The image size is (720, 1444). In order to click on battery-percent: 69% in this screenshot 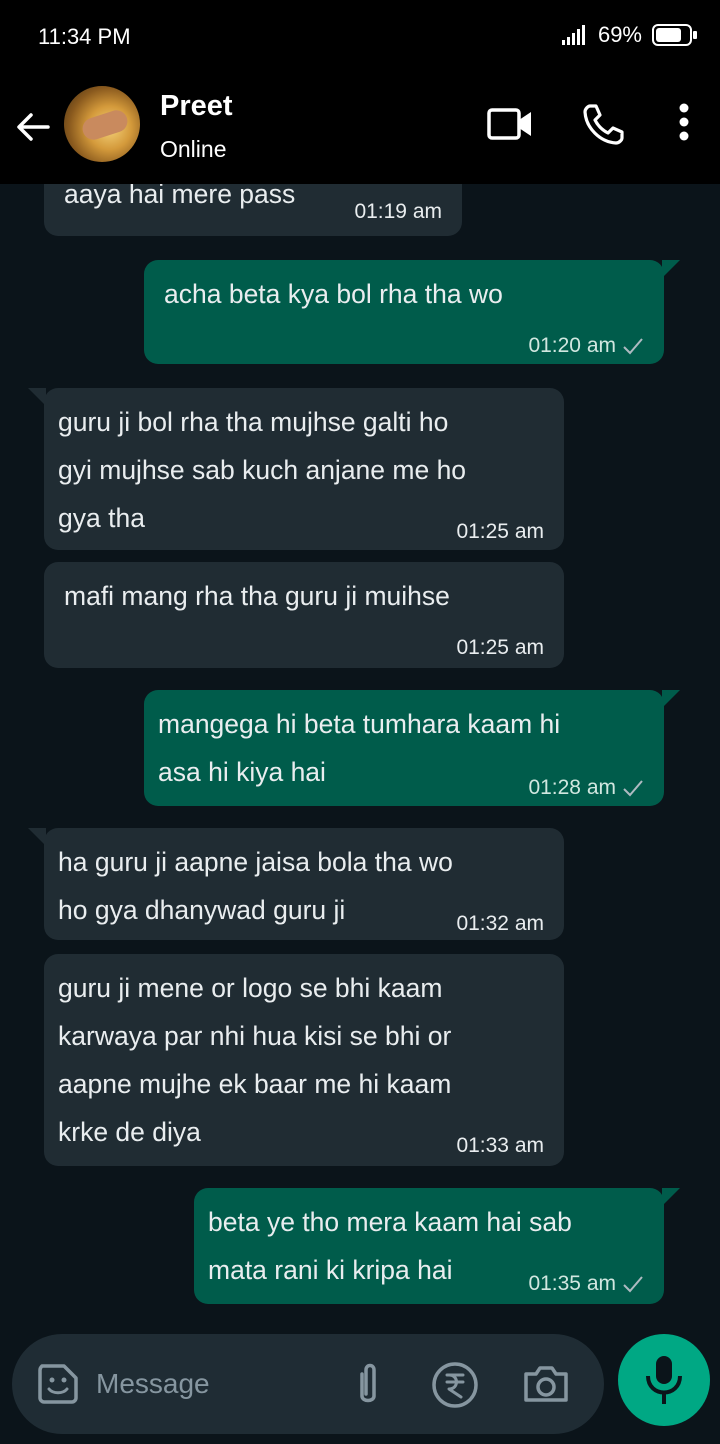, I will do `click(619, 34)`.